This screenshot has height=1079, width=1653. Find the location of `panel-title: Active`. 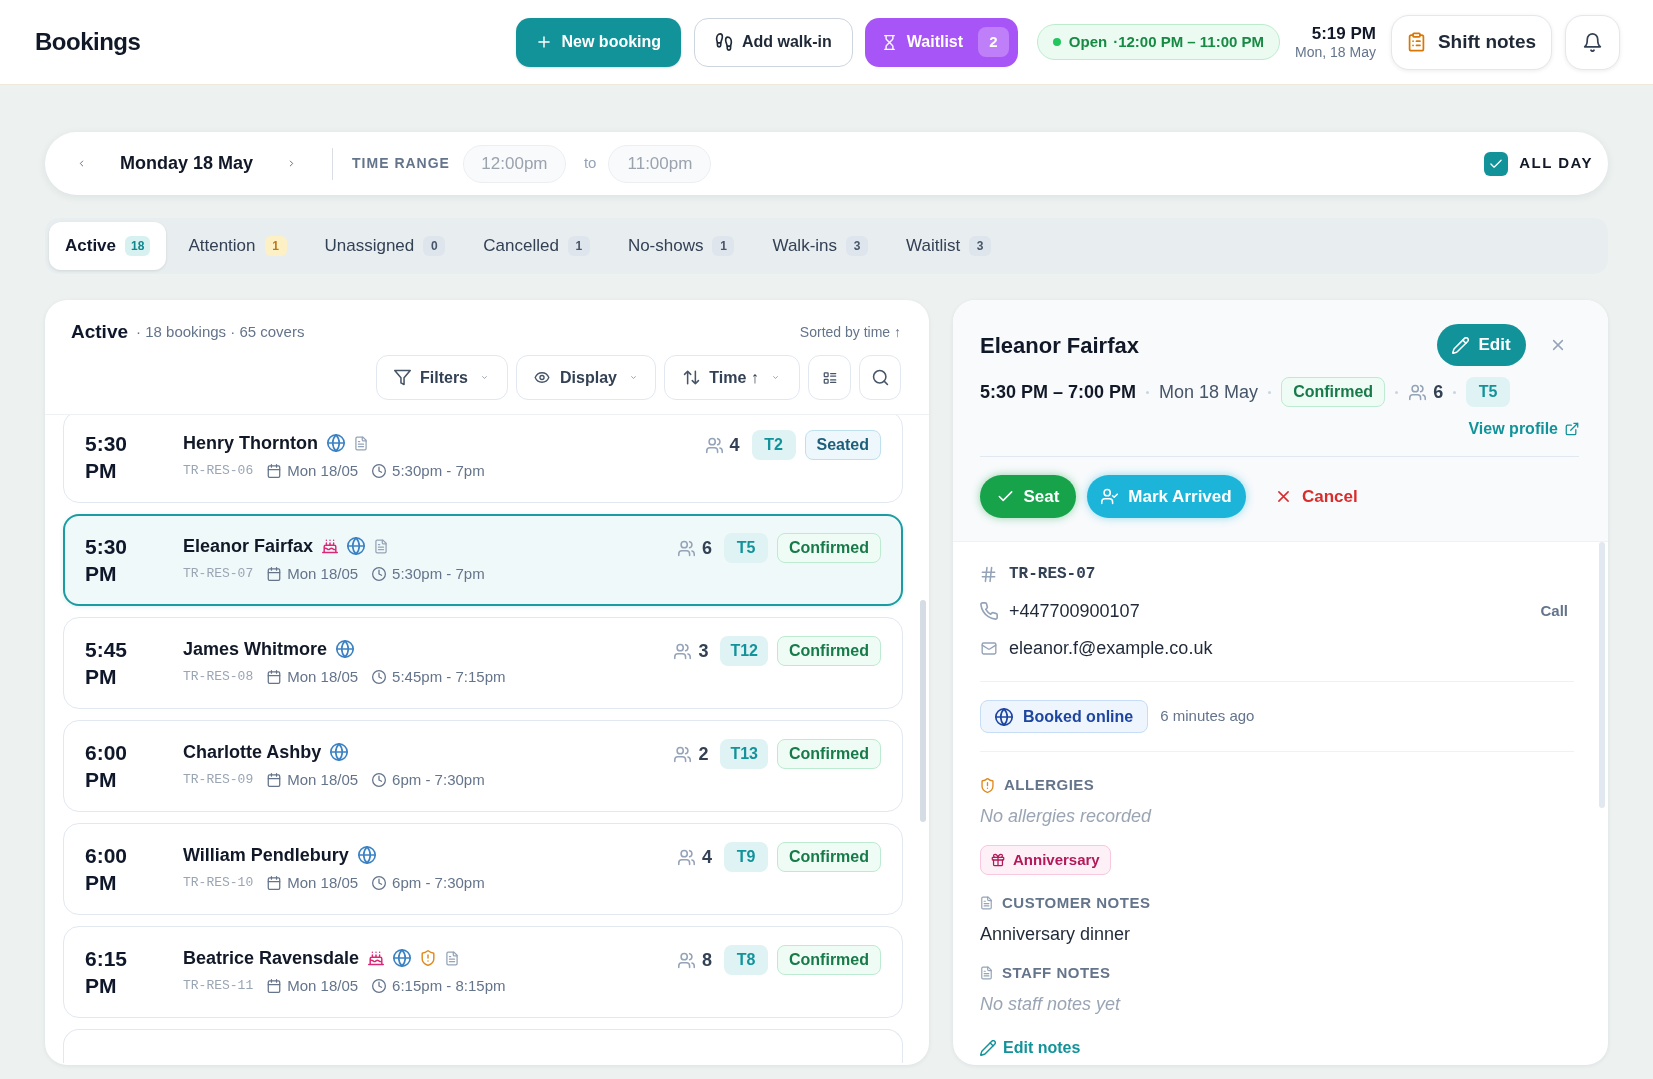

panel-title: Active is located at coordinates (100, 331).